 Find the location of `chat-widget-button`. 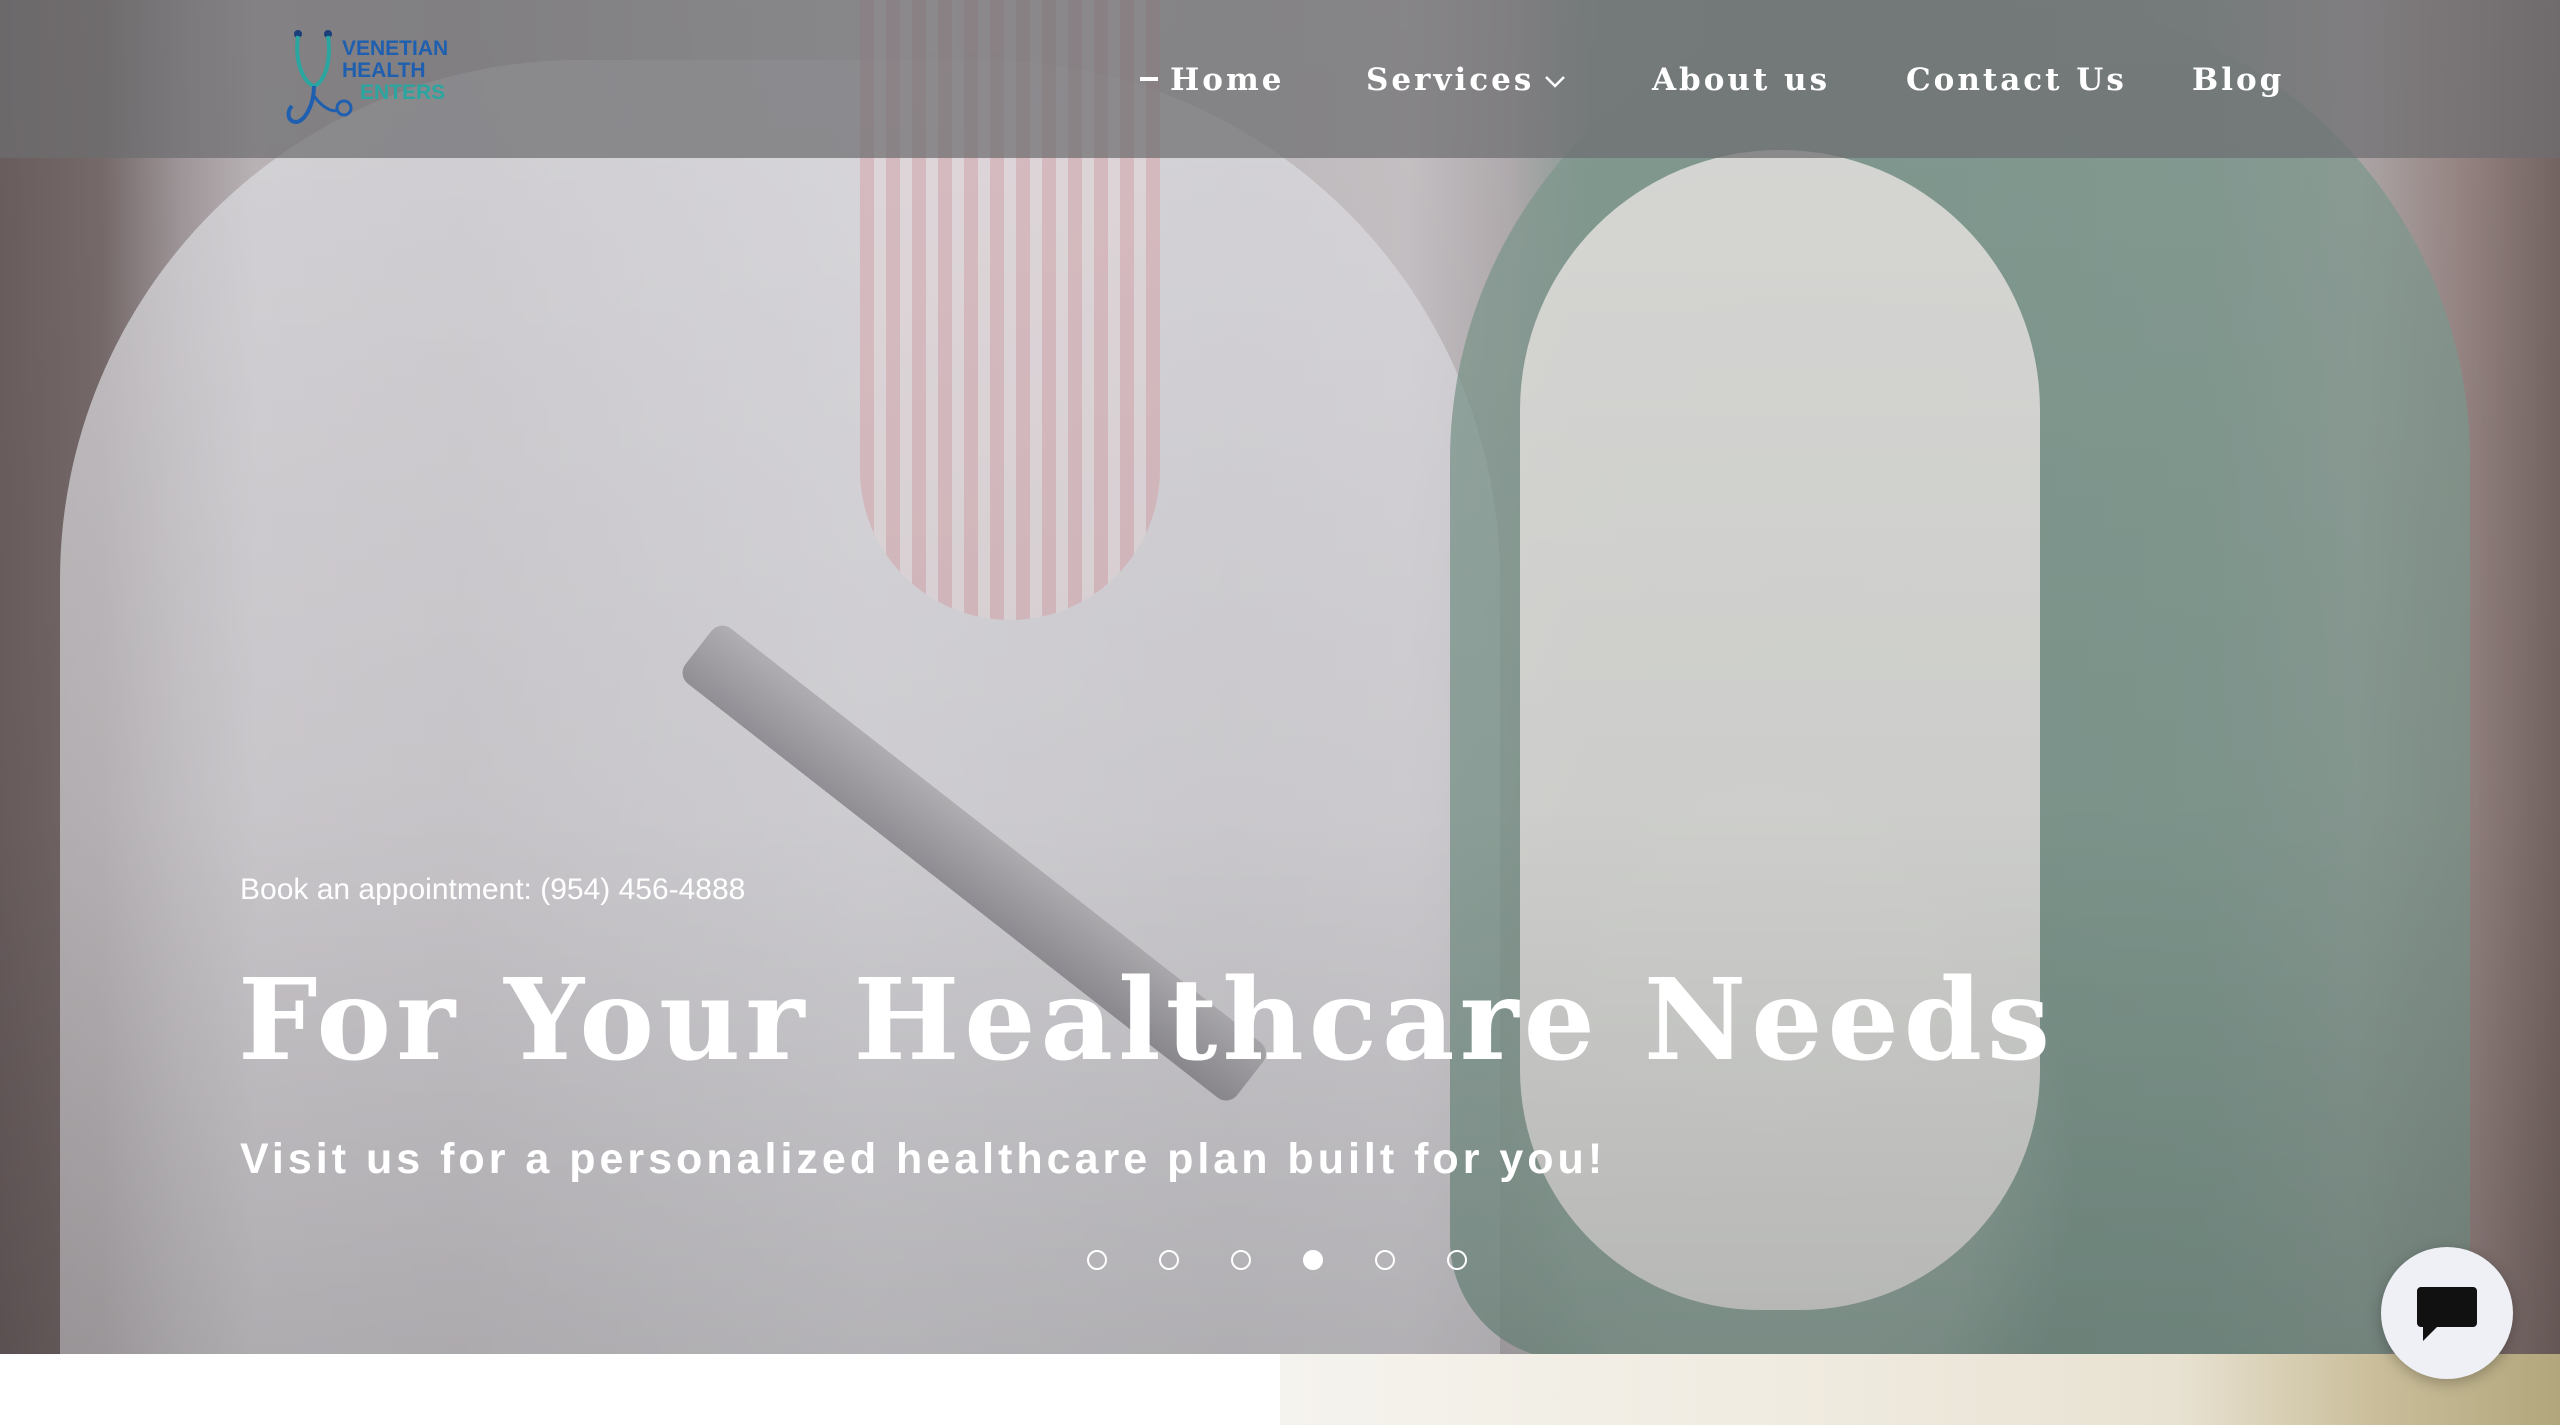

chat-widget-button is located at coordinates (2447, 1313).